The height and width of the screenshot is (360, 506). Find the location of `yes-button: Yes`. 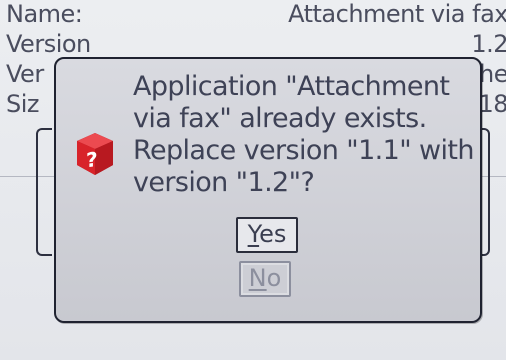

yes-button: Yes is located at coordinates (267, 235).